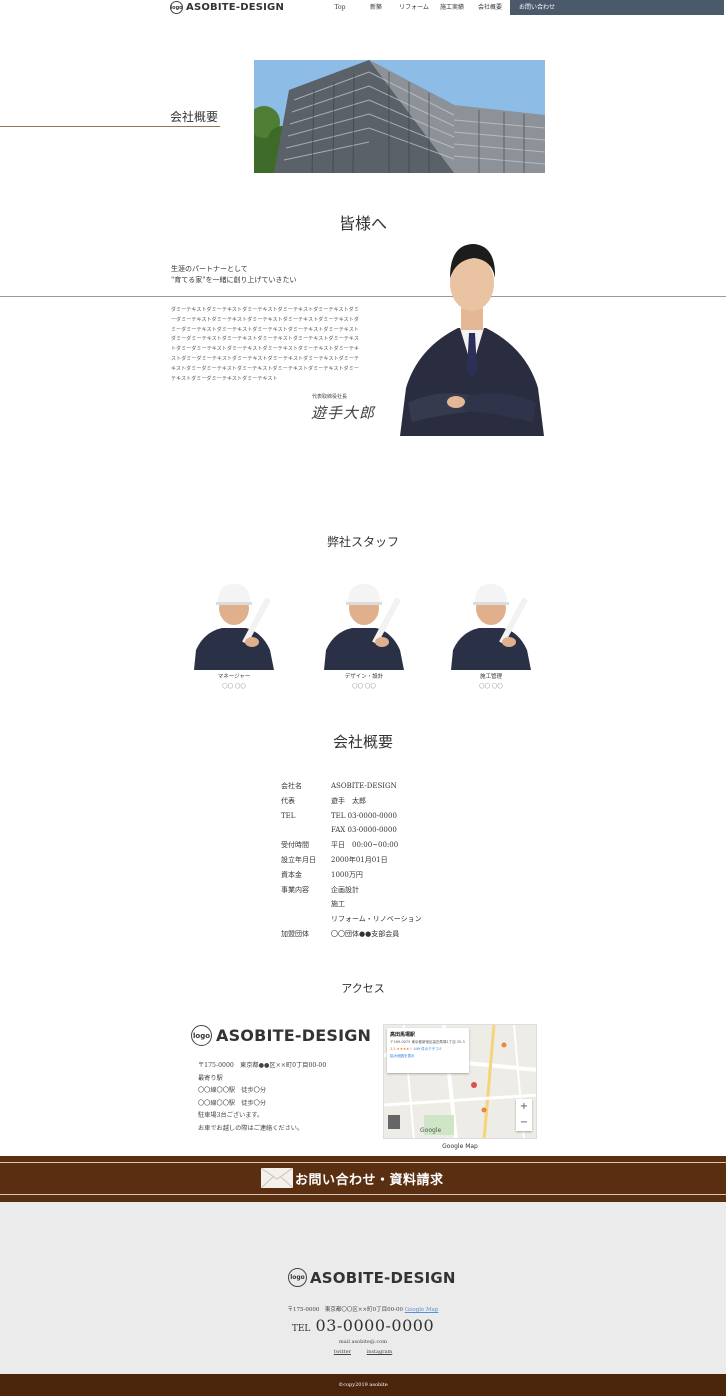 The width and height of the screenshot is (726, 1396). What do you see at coordinates (427, 1042) in the screenshot?
I see `map-address: 〒169-0075 東京都新宿区高田馬場1丁目 35-3` at bounding box center [427, 1042].